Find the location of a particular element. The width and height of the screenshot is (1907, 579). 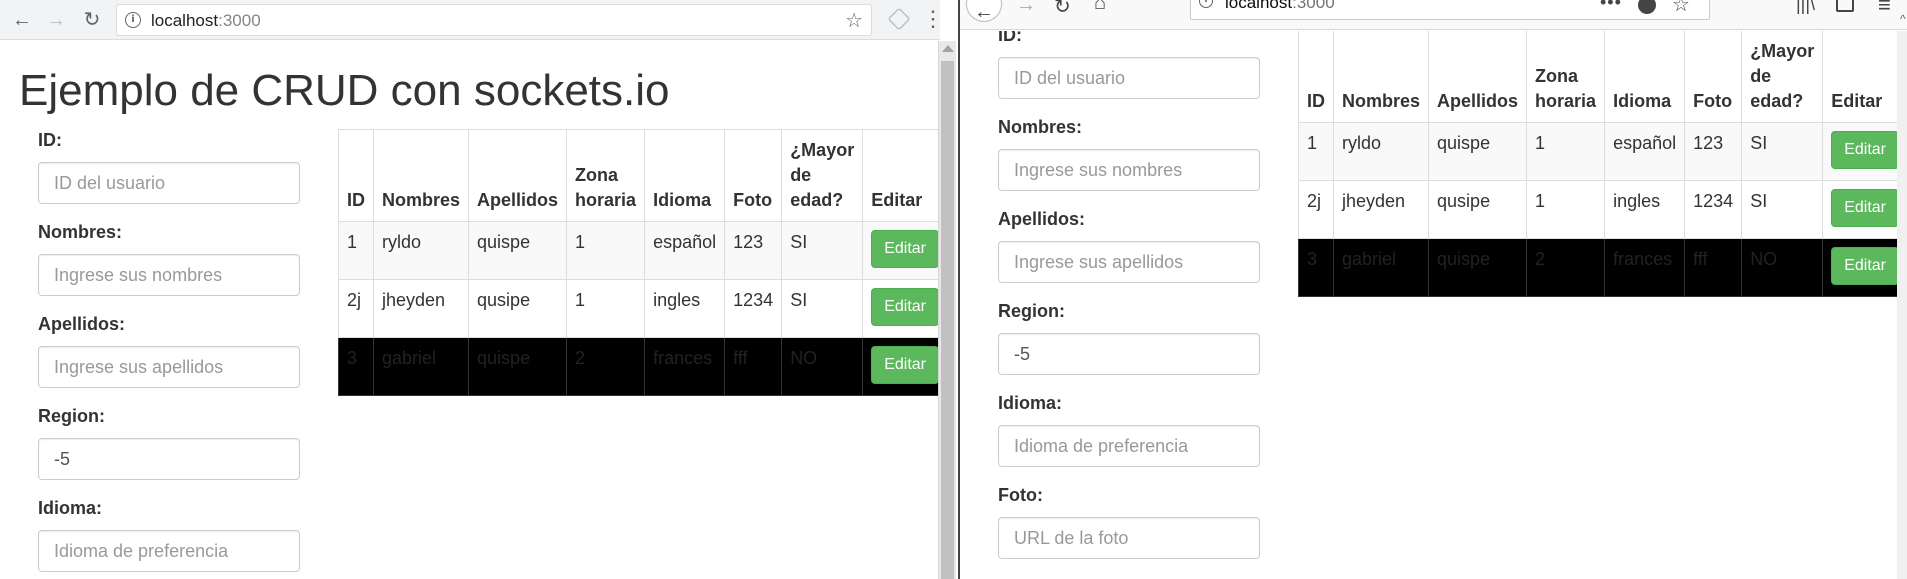

left-address-bar: i localhost:3000 ☆ is located at coordinates (494, 20).